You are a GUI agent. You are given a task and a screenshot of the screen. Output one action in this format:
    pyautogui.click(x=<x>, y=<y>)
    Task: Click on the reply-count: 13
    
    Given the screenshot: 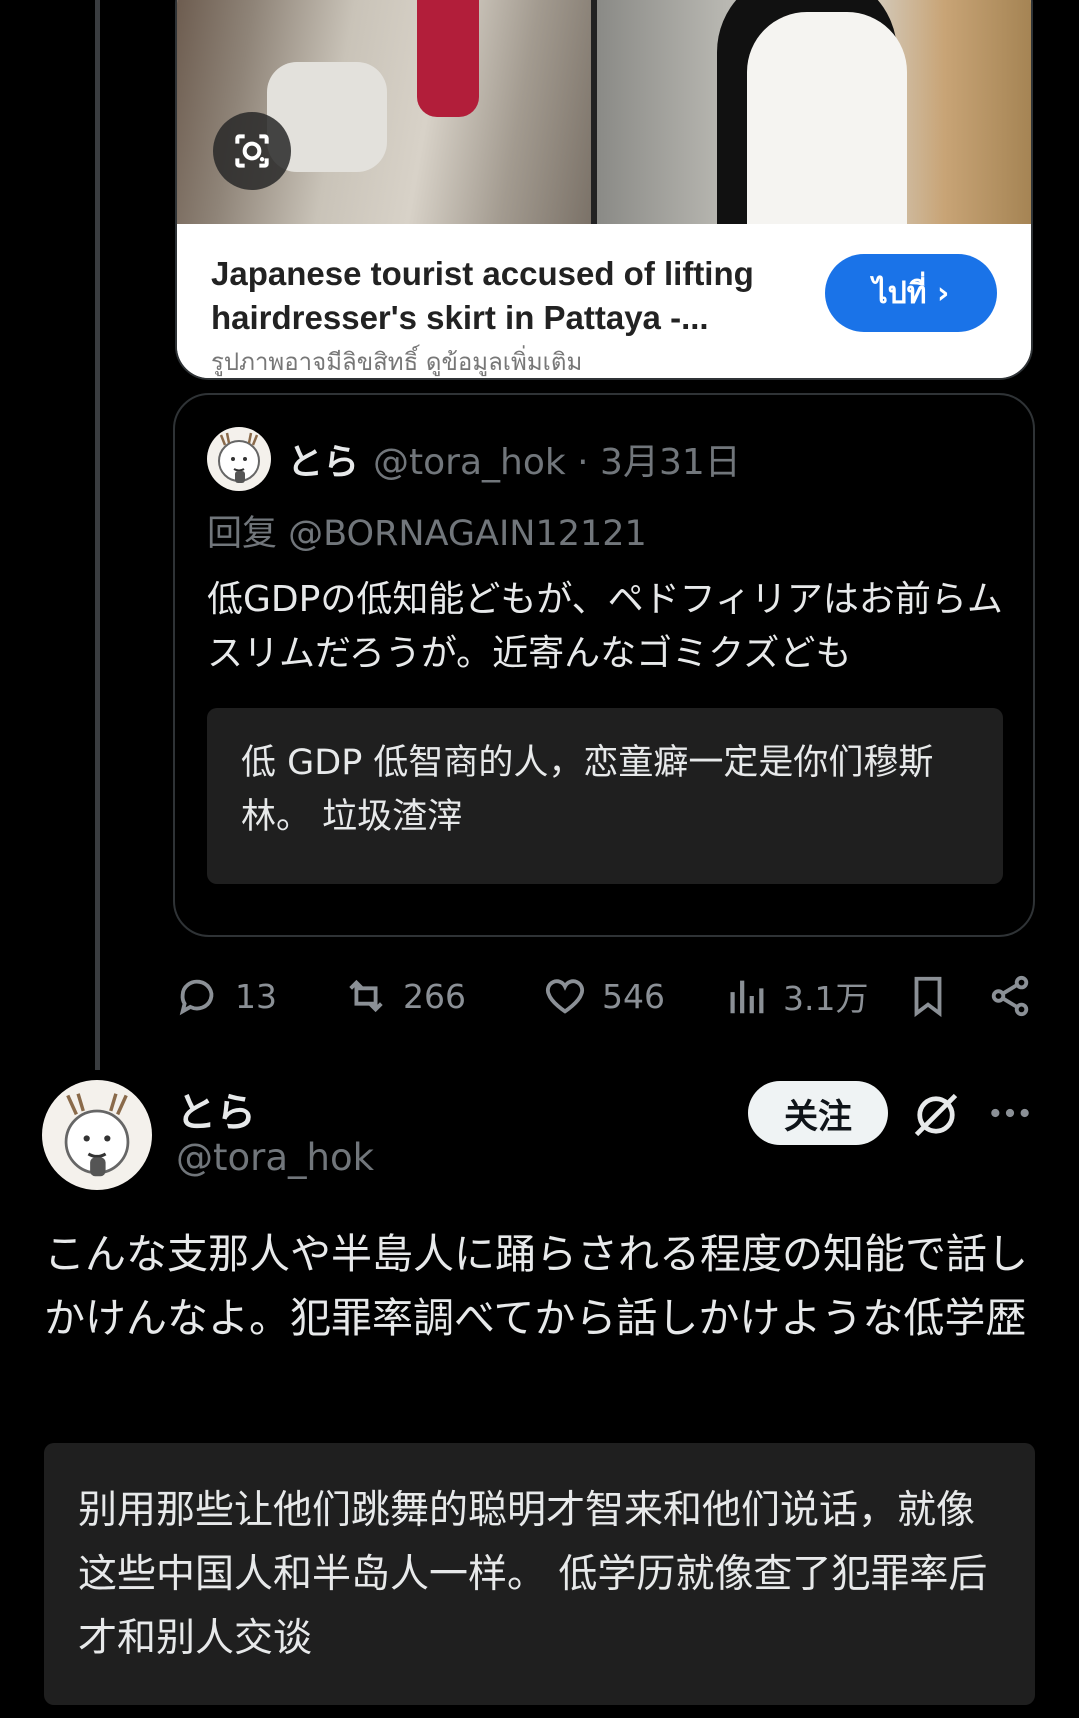 What is the action you would take?
    pyautogui.click(x=256, y=996)
    